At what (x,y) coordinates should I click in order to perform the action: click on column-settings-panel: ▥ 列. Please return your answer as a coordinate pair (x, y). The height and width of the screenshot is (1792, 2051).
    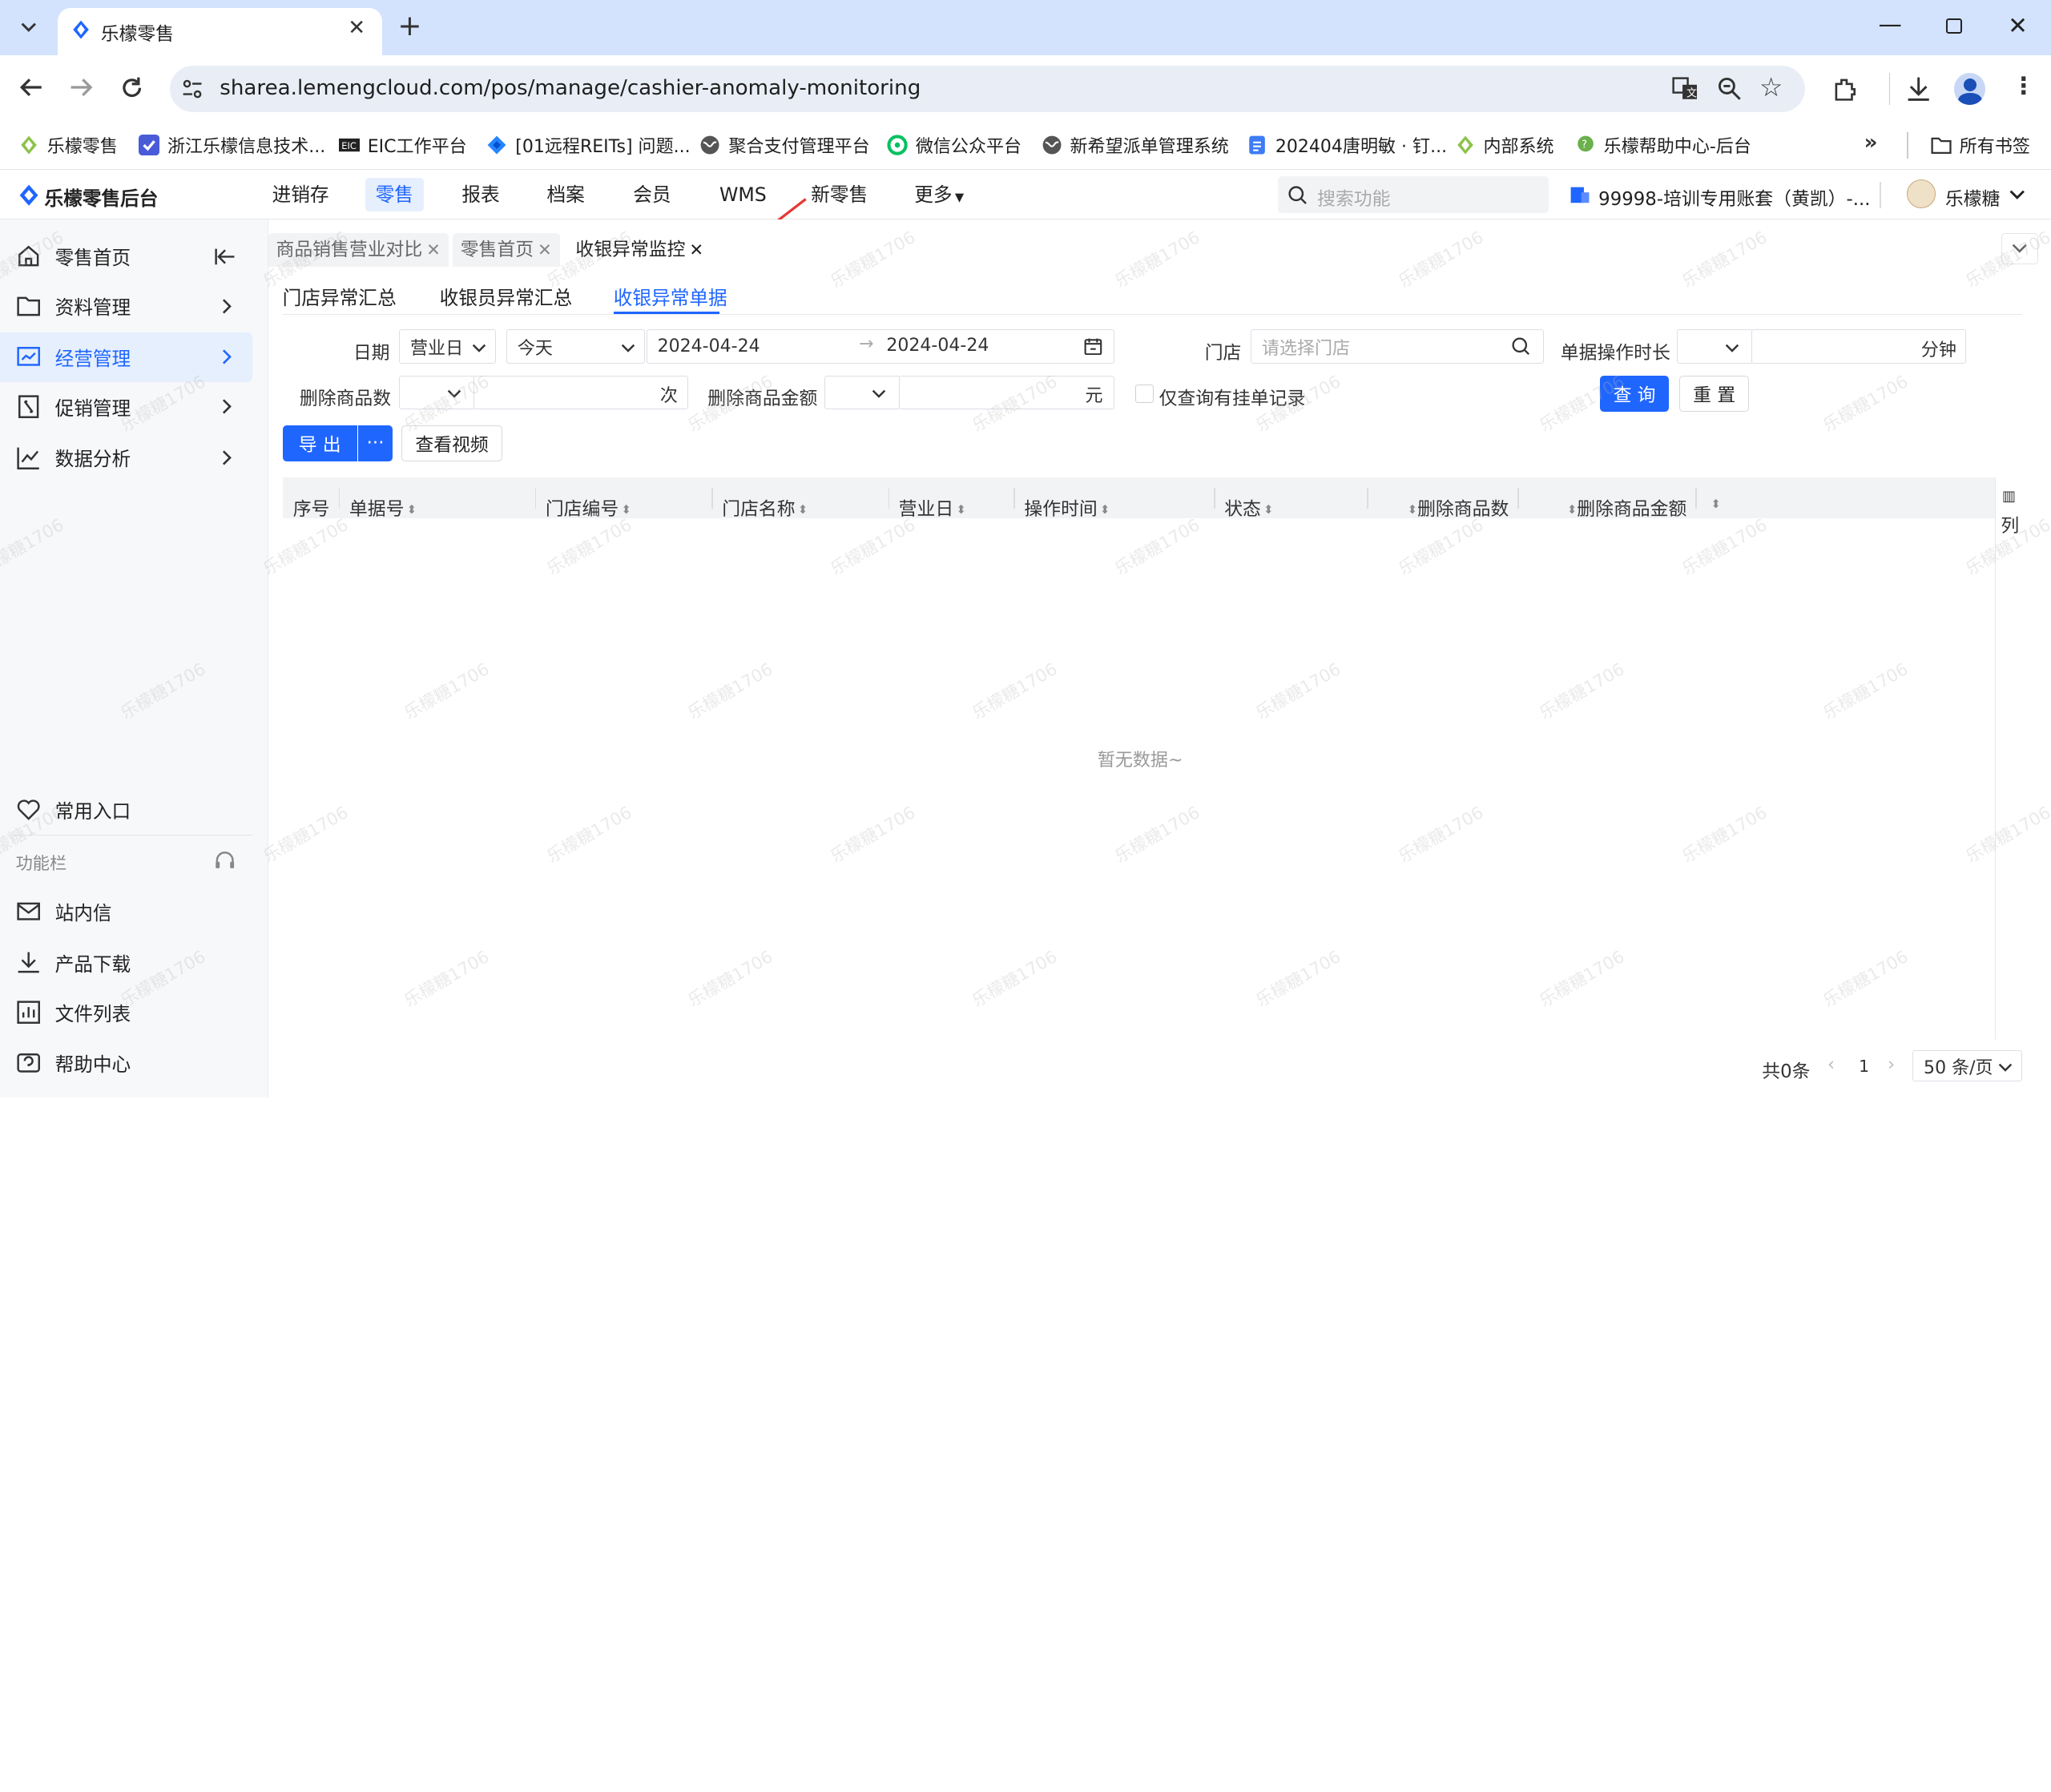
    Looking at the image, I should click on (2009, 758).